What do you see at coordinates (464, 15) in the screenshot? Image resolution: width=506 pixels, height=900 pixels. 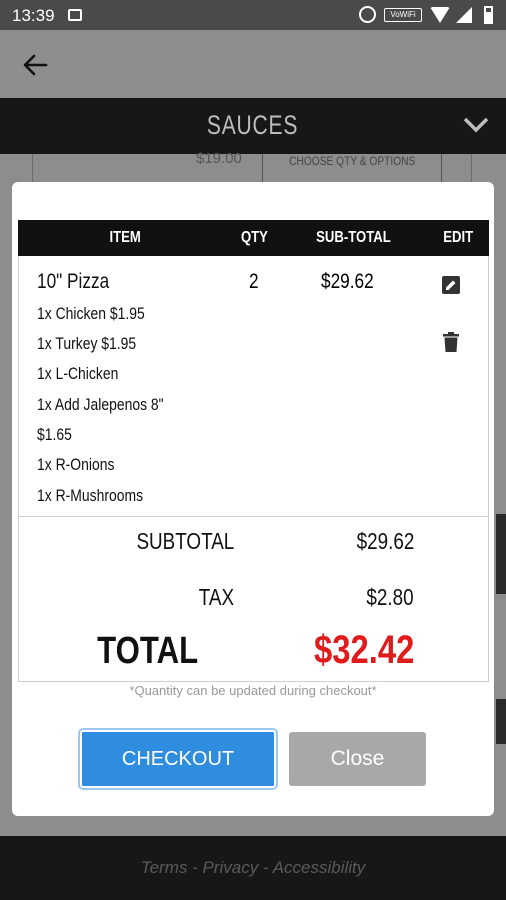 I see `signal-icon` at bounding box center [464, 15].